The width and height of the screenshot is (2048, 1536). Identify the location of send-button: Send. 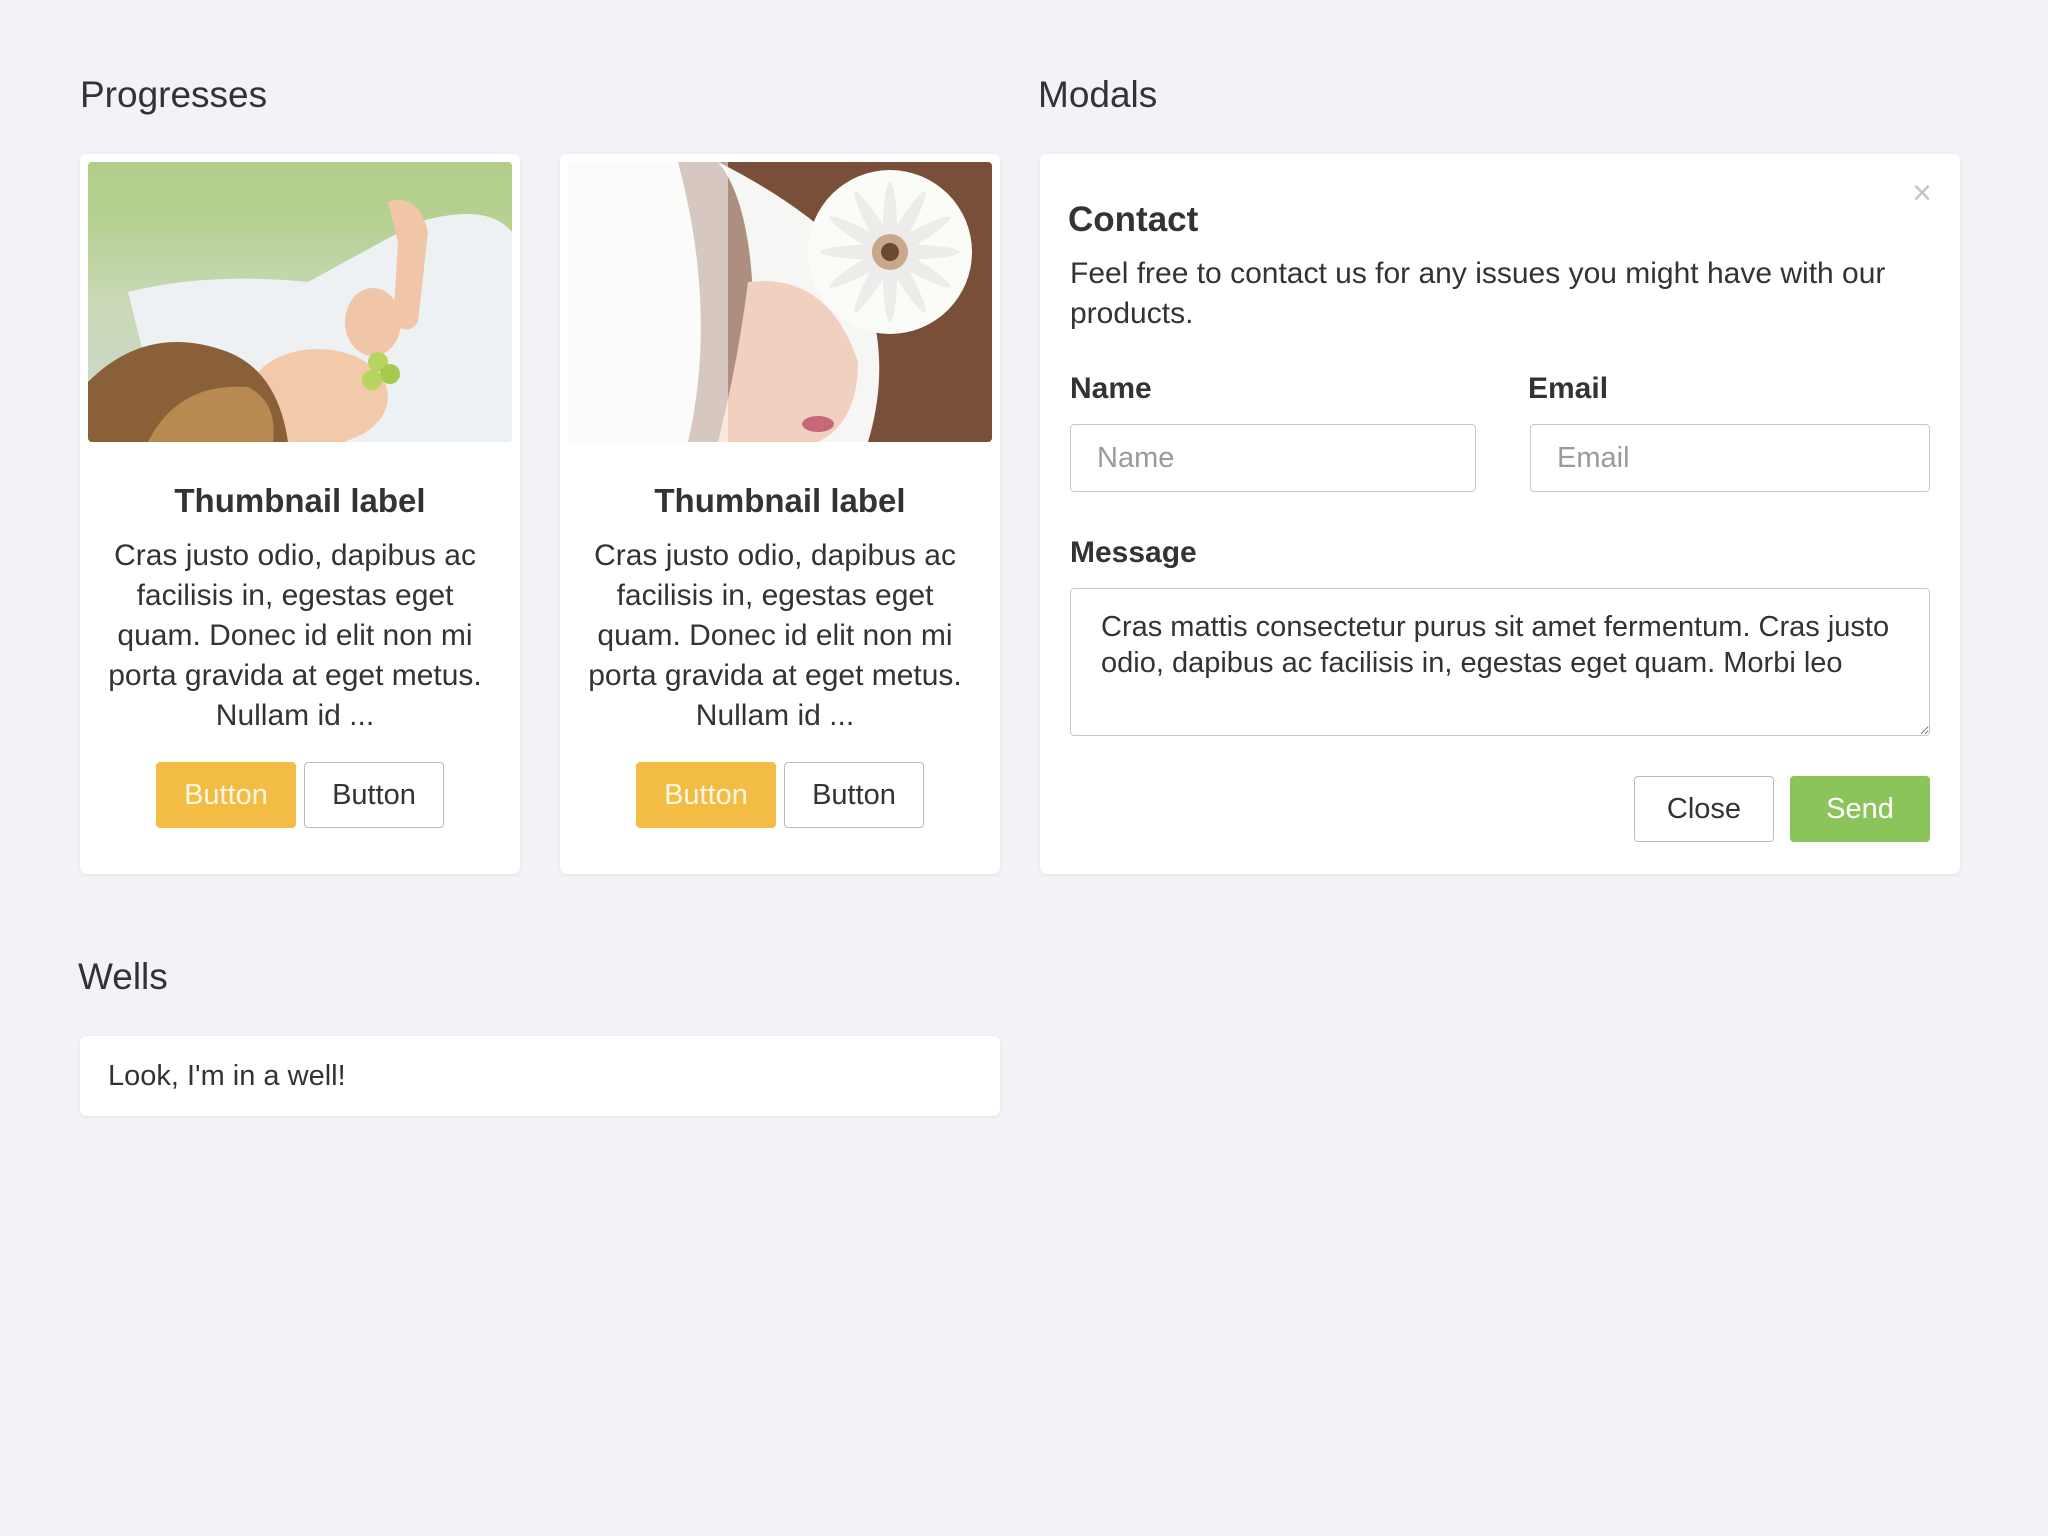
(1860, 809).